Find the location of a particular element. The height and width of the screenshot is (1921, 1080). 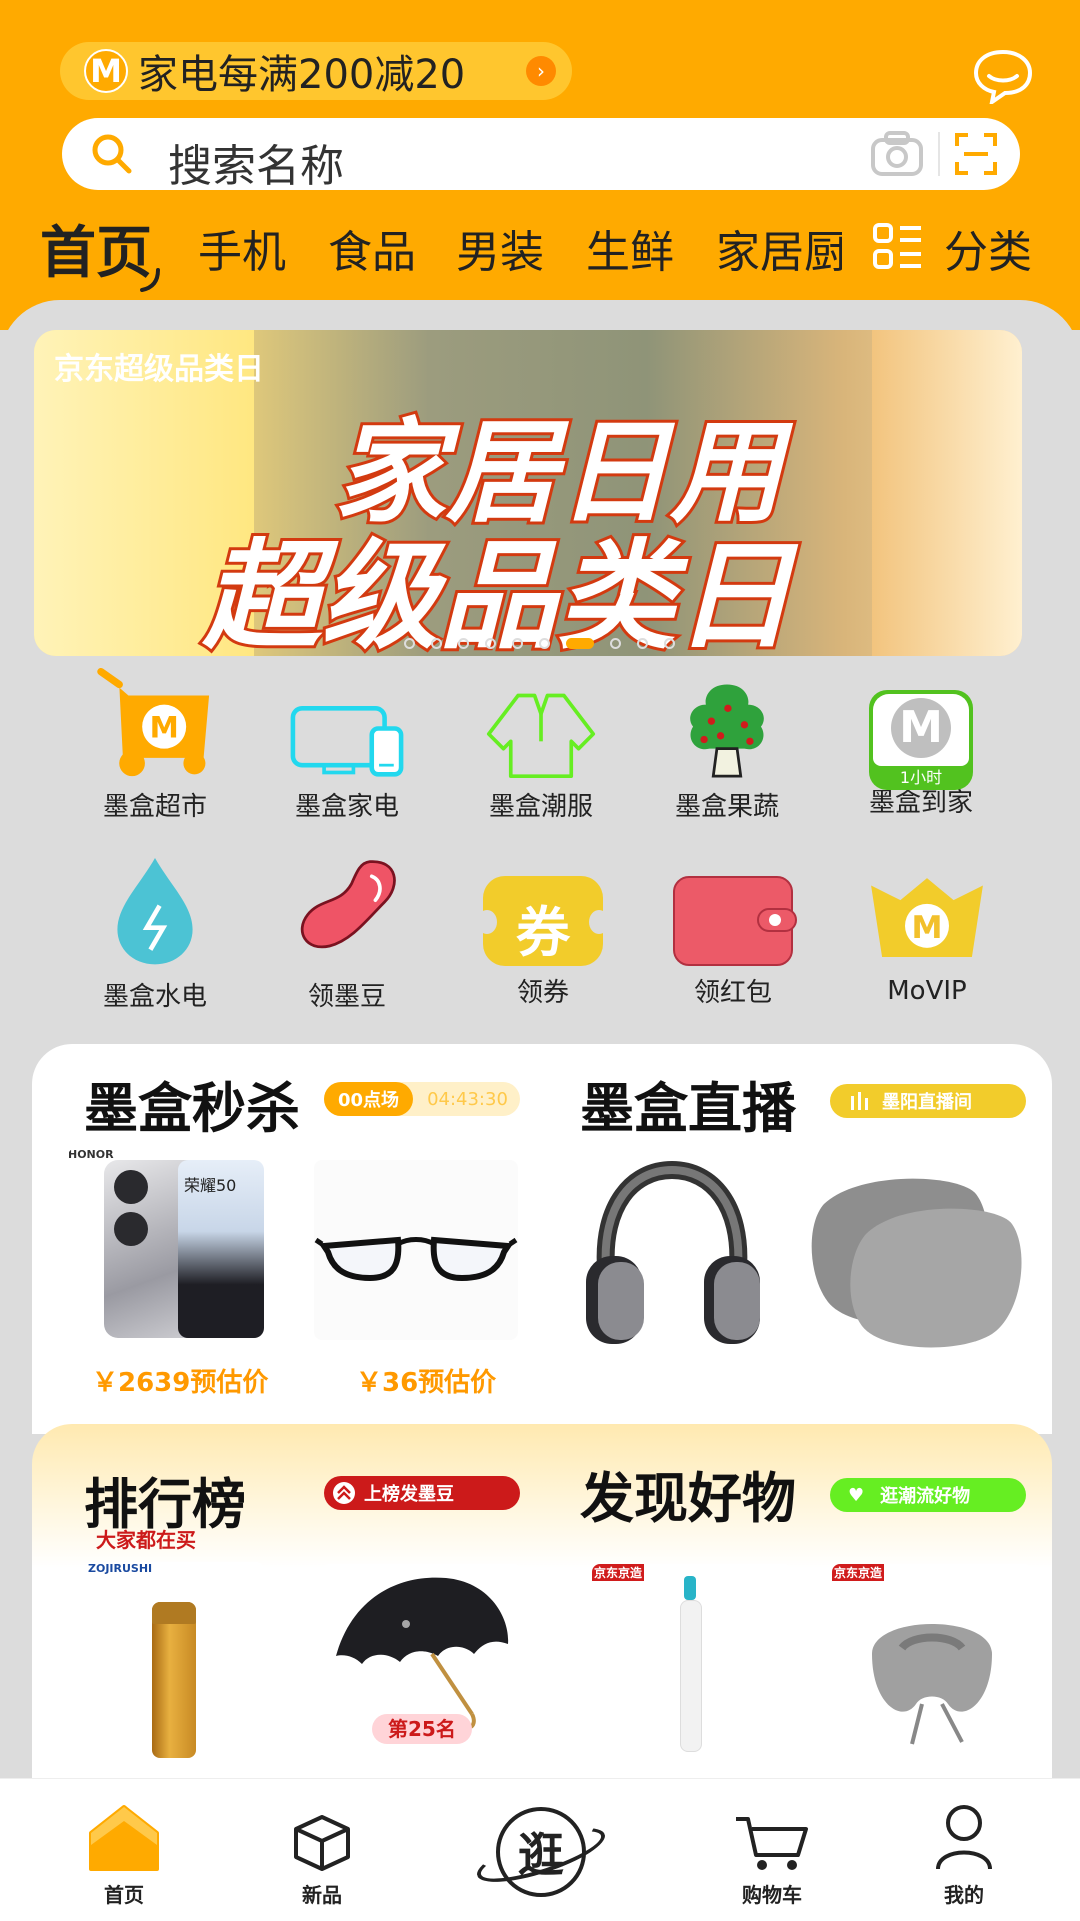

wallet-button is located at coordinates (775, 920).